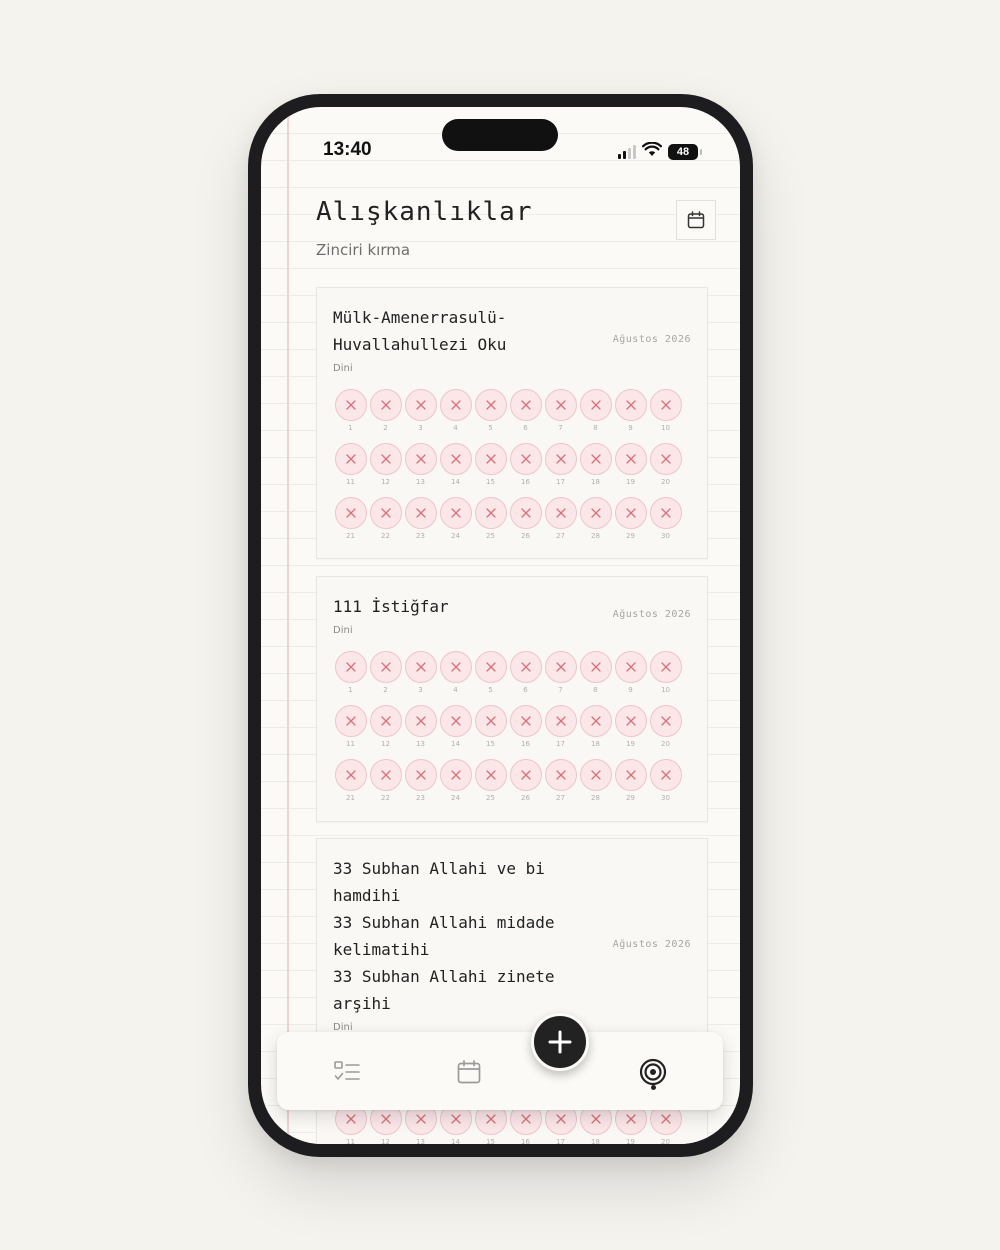 The image size is (1000, 1250). I want to click on day-cell: 10, so click(665, 410).